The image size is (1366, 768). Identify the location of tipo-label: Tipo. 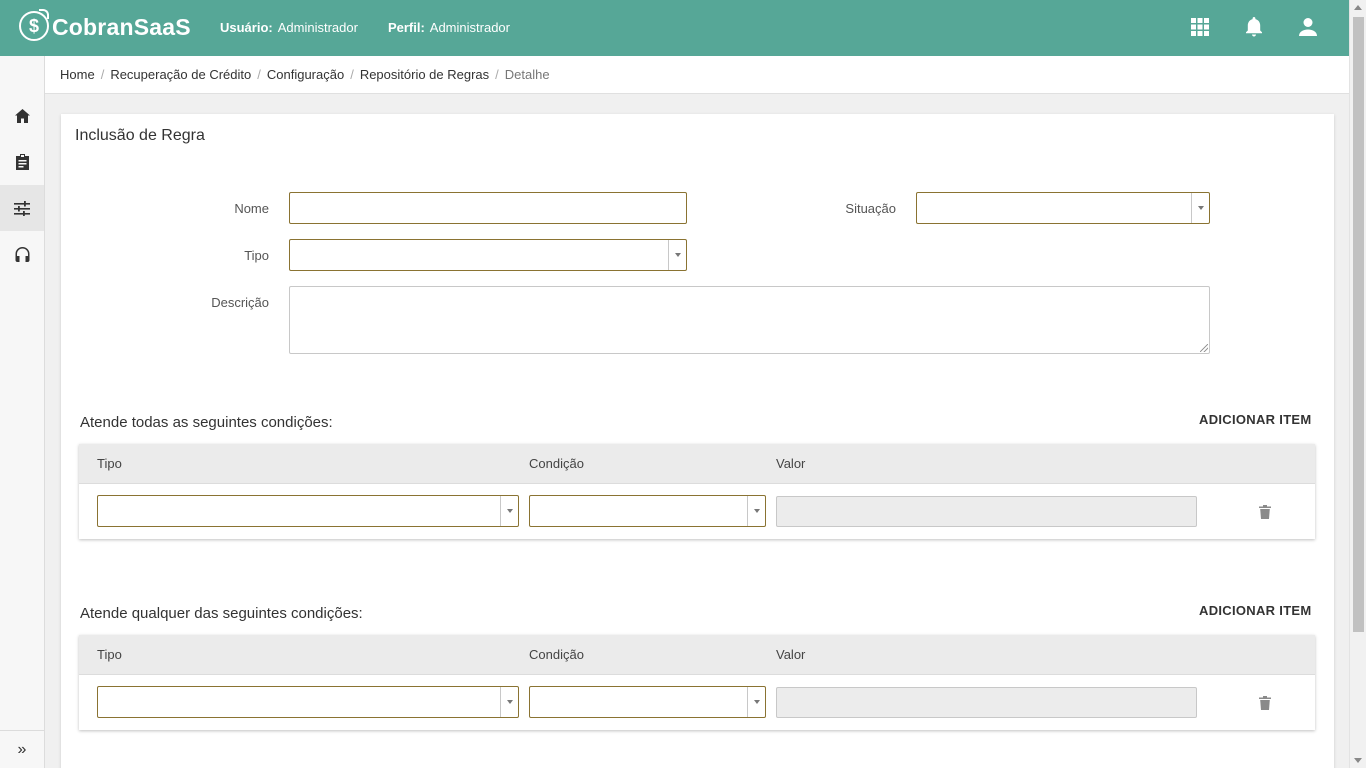
(256, 255).